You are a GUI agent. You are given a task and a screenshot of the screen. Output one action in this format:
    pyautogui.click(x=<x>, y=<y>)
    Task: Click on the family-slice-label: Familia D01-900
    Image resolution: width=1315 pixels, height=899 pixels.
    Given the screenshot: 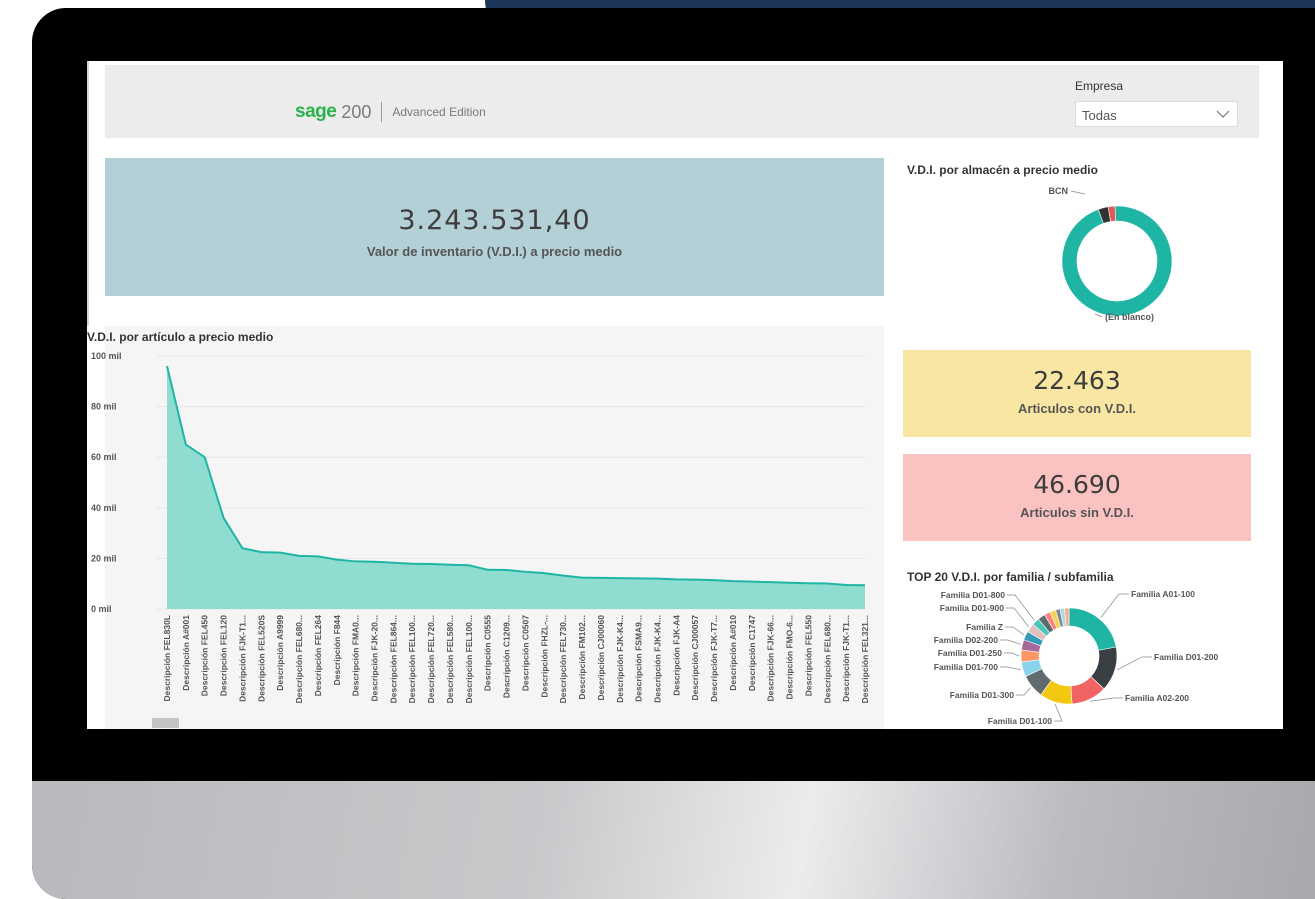 What is the action you would take?
    pyautogui.click(x=972, y=608)
    